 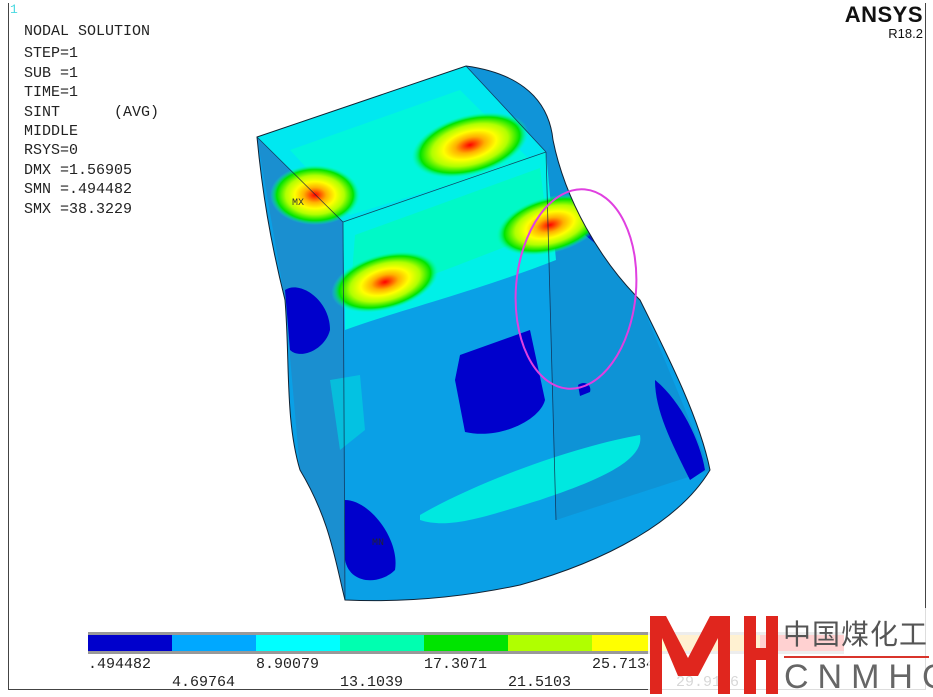 I want to click on max-marker: MX, so click(x=298, y=203).